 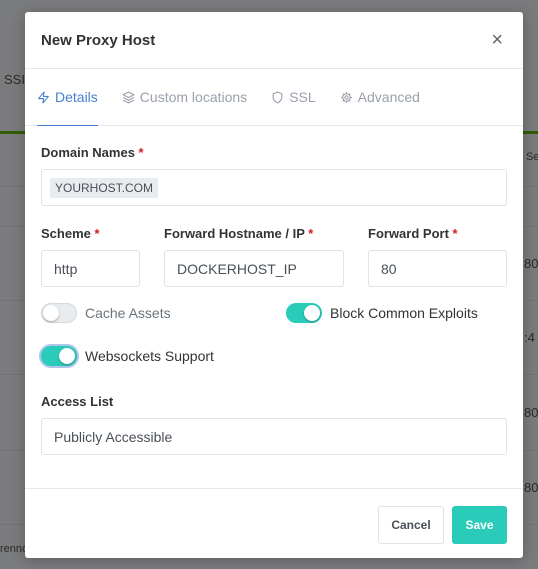 What do you see at coordinates (274, 523) in the screenshot?
I see `modal-footer: Cancel Save` at bounding box center [274, 523].